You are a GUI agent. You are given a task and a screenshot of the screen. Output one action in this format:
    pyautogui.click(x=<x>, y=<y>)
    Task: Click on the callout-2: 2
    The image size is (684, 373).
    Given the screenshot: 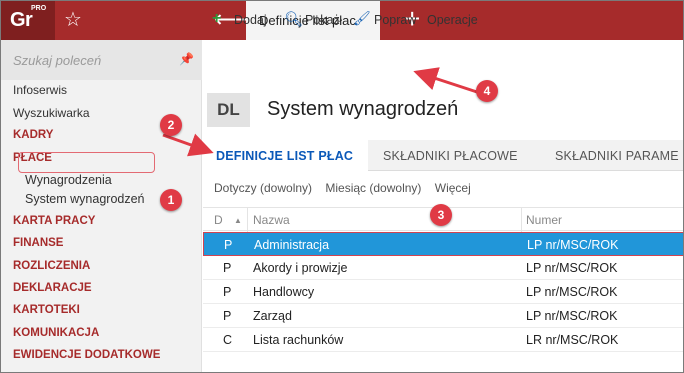 What is the action you would take?
    pyautogui.click(x=171, y=125)
    